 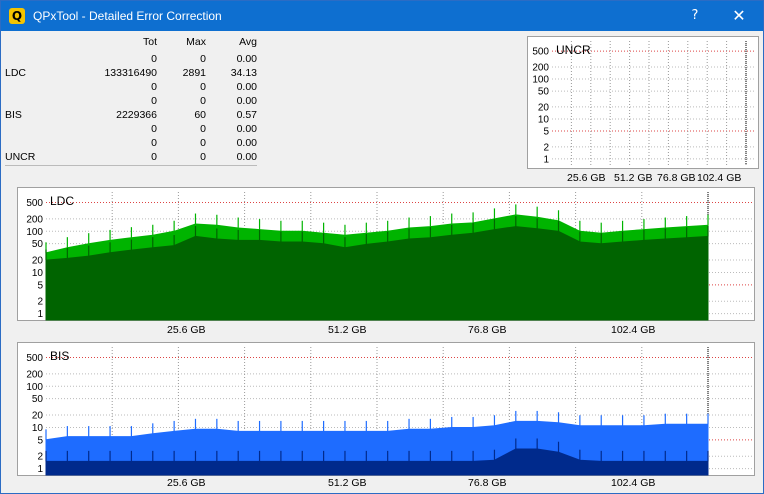 I want to click on qpxtool-logo-icon: Q, so click(x=17, y=16).